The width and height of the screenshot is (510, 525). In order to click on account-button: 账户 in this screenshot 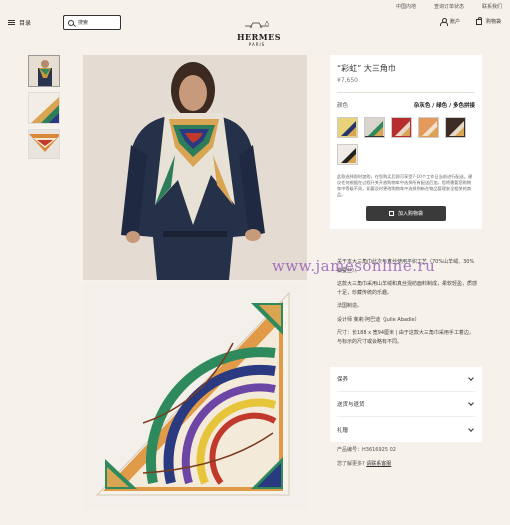, I will do `click(450, 22)`.